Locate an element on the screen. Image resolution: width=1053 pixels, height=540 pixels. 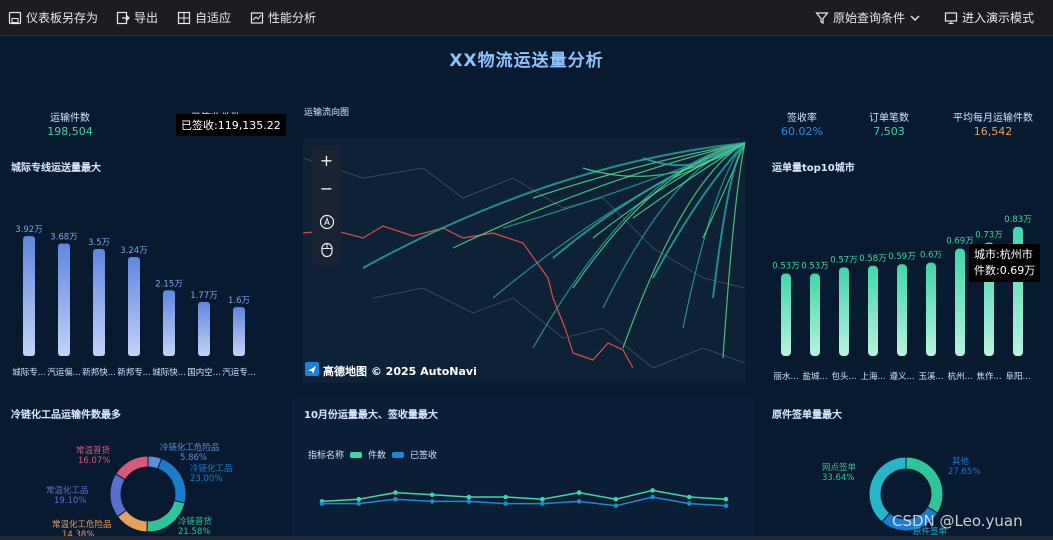
kpi-shipments: 运输件数 198,504 is located at coordinates (70, 123).